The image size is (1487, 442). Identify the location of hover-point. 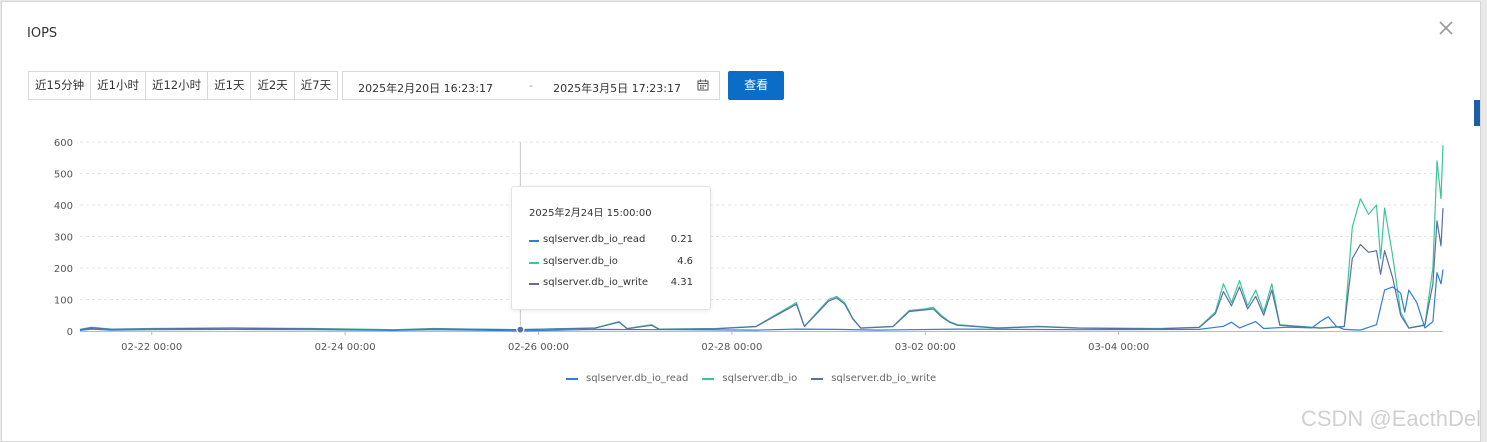
(520, 329).